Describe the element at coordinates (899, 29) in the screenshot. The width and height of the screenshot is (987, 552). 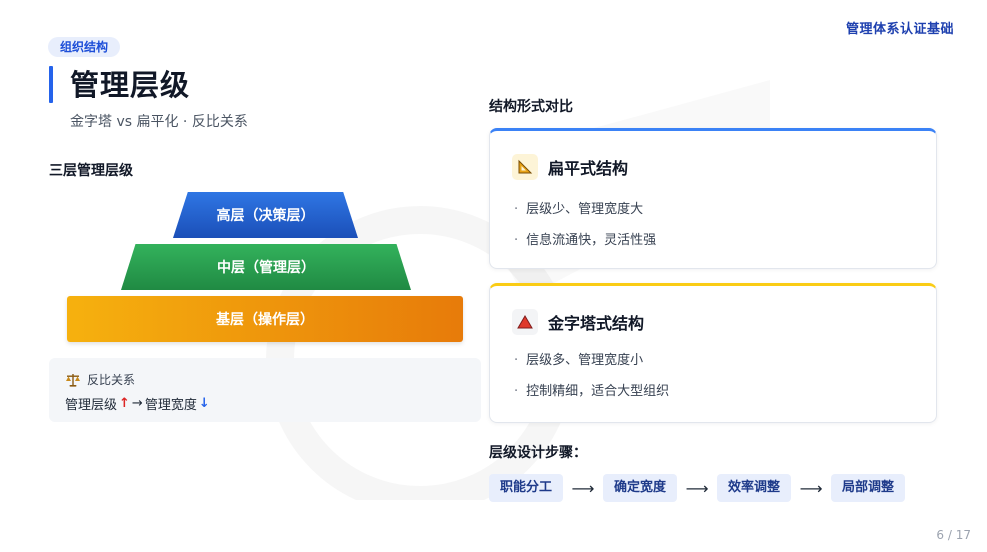
I see `brand-title: 管理体系认证基础` at that location.